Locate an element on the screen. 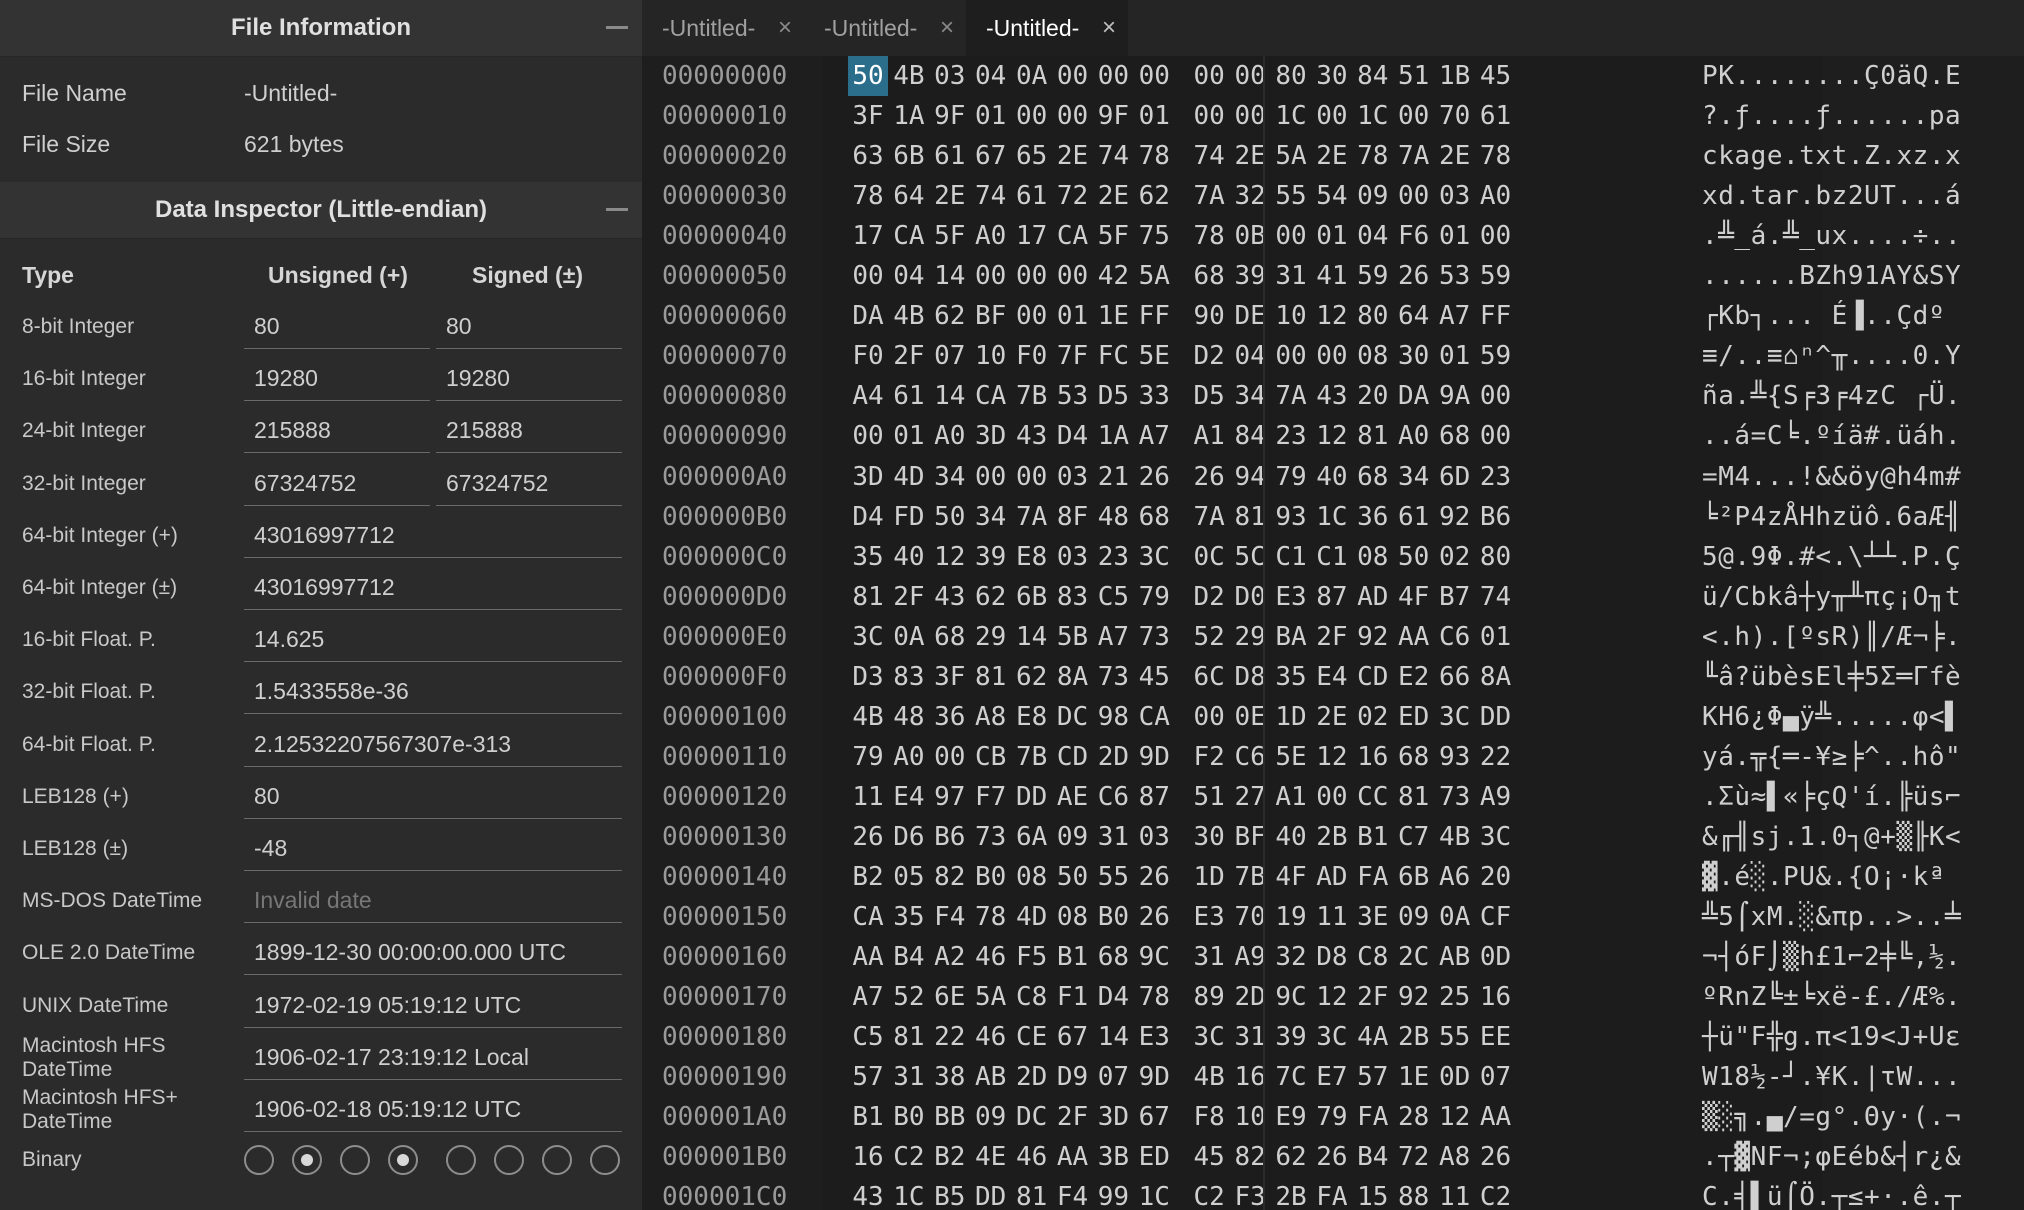  hex-byte: A9 is located at coordinates (1496, 797).